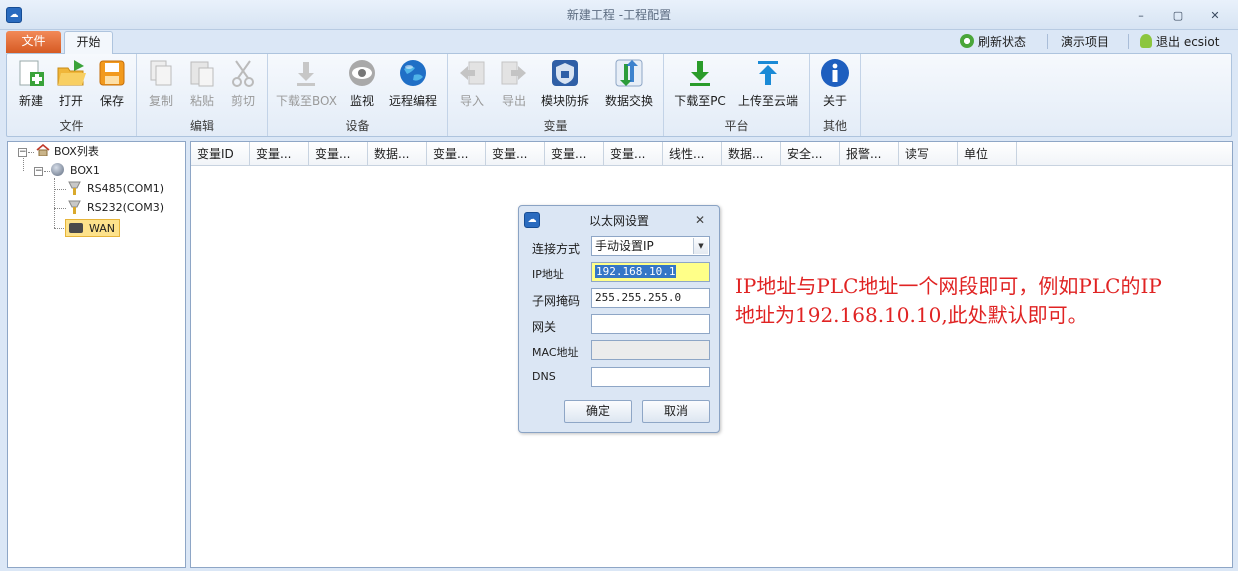 This screenshot has width=1238, height=571. I want to click on dialog-close-button: ✕, so click(700, 220).